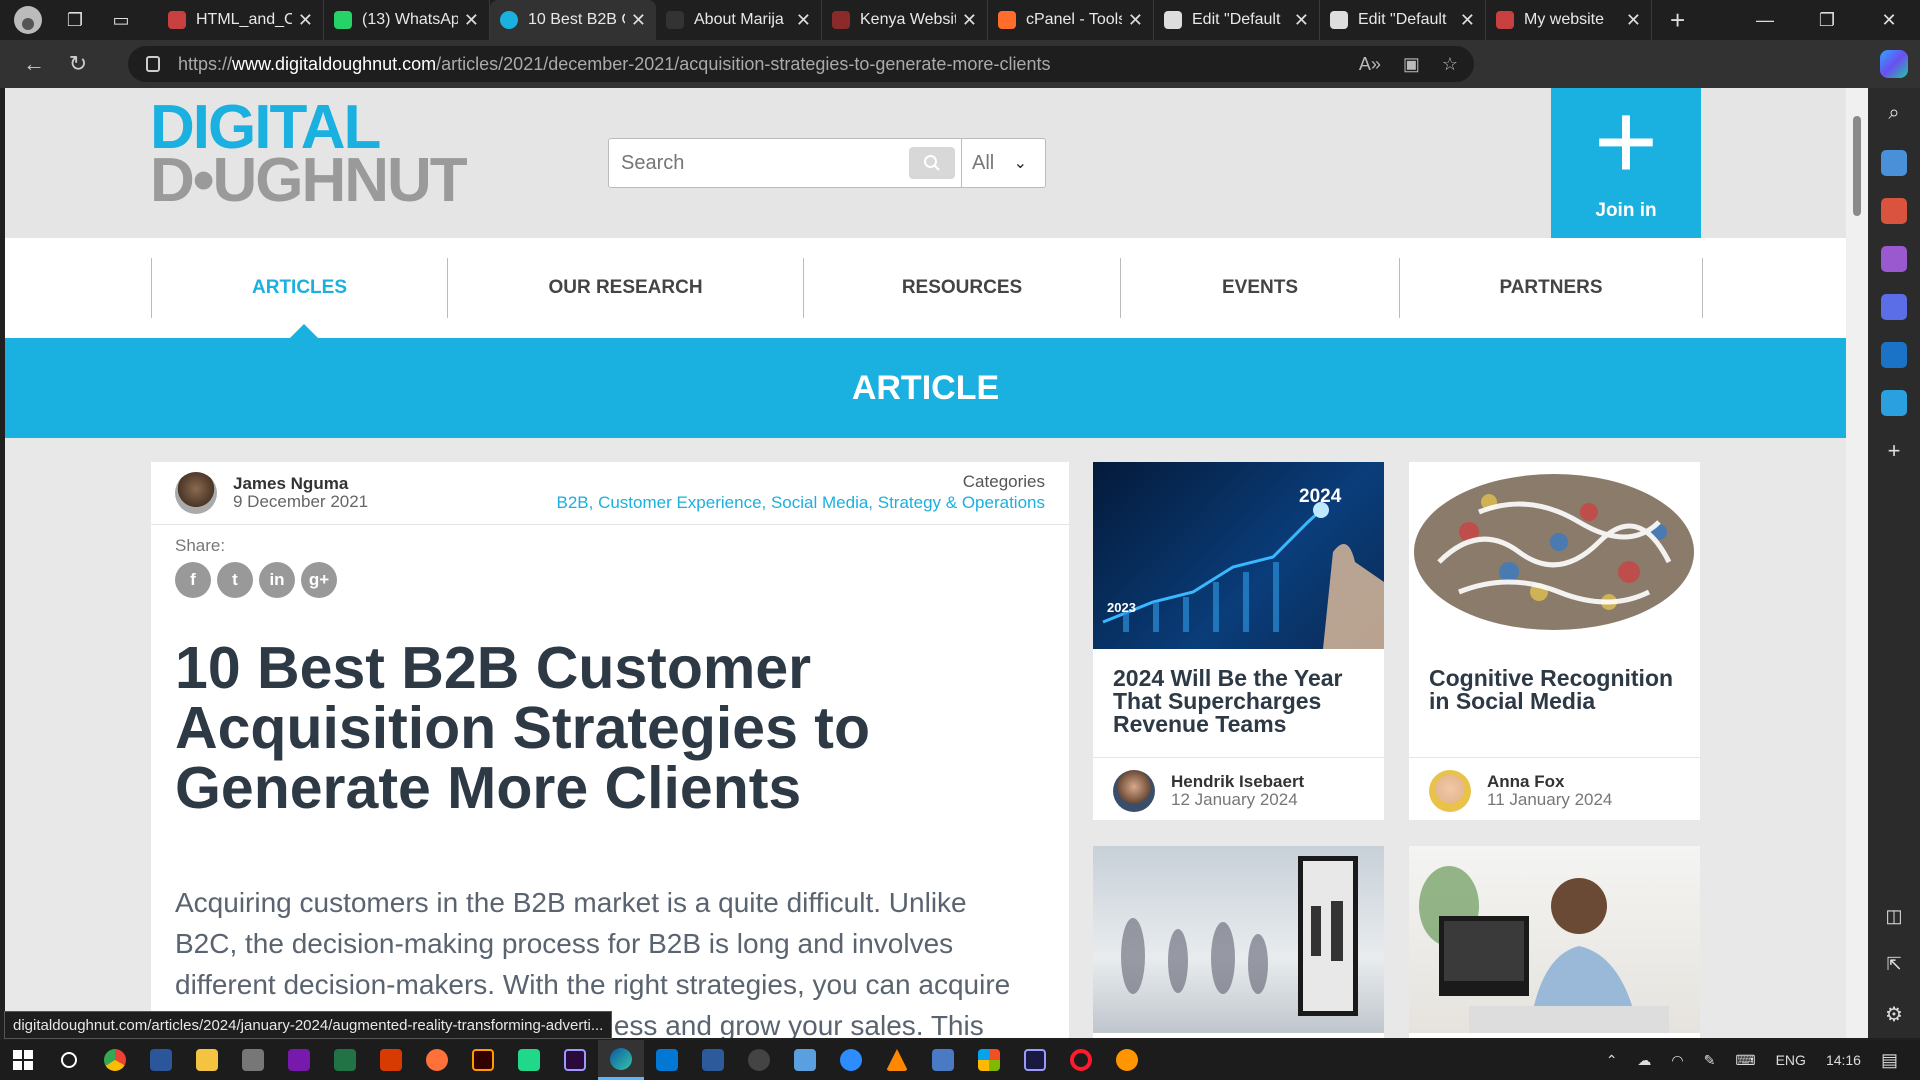 This screenshot has height=1080, width=1920. I want to click on clock: 14:16, so click(1843, 1060).